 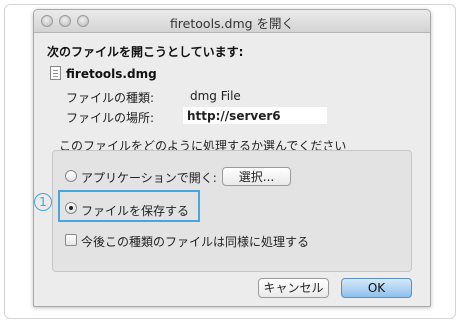 I want to click on dialog-heading: 次のファイルを開こうとしています:, so click(x=145, y=52).